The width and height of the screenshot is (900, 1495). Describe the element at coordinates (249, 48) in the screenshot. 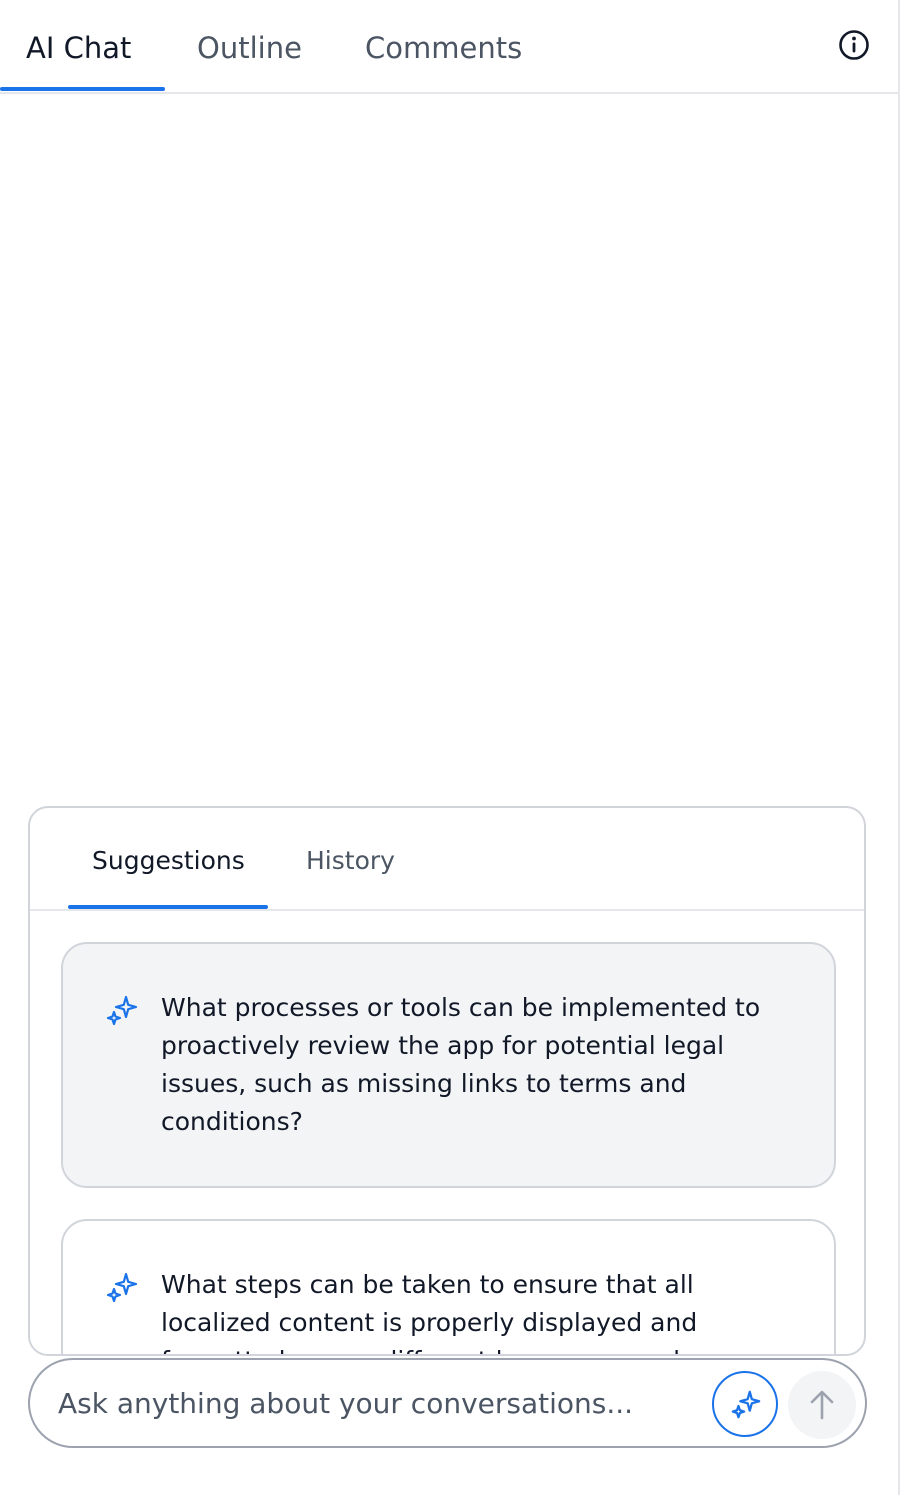

I see `tab-outline: Outline` at that location.